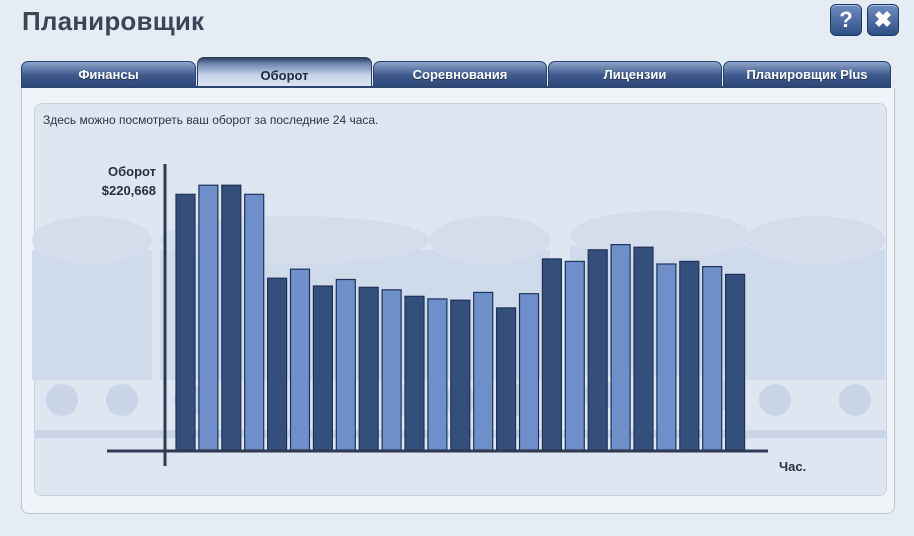 Image resolution: width=914 pixels, height=536 pixels. I want to click on y-axis-title: Оборот, so click(131, 171).